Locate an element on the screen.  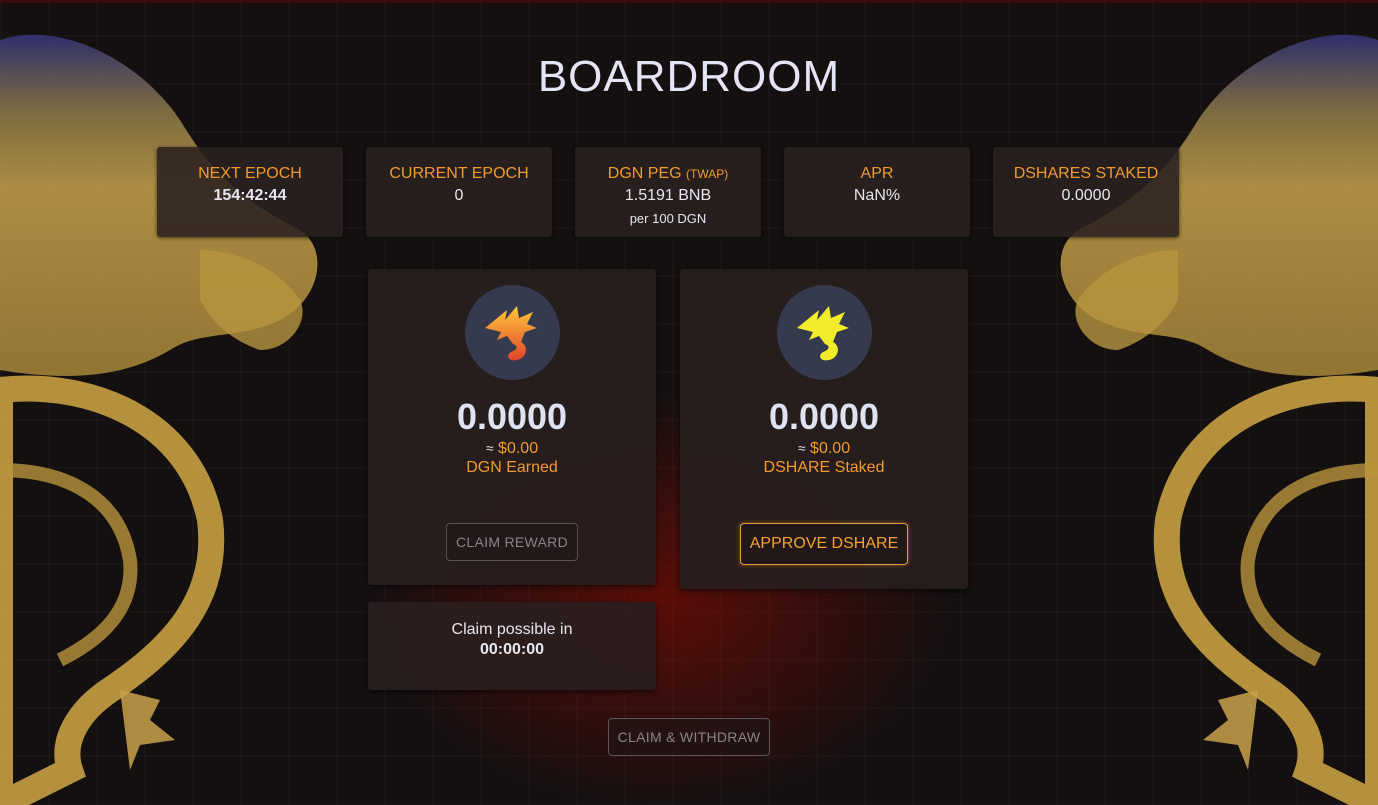
earned-caption: DGN Earned is located at coordinates (512, 467).